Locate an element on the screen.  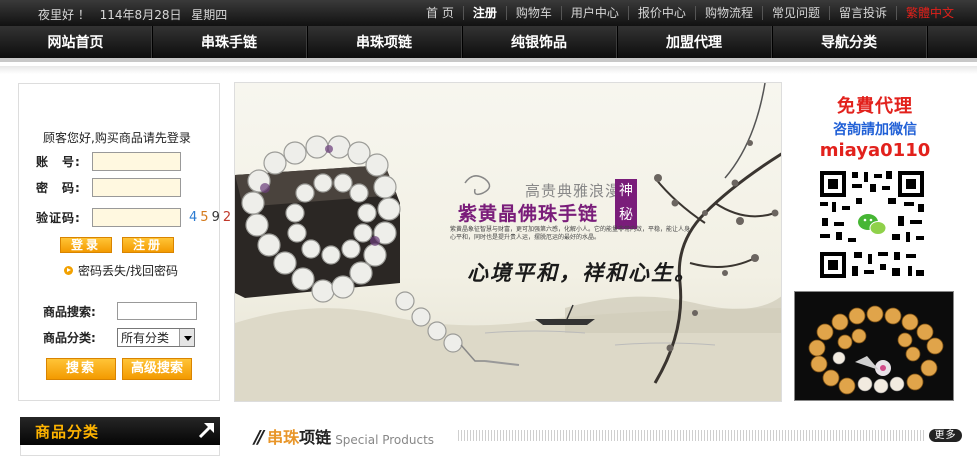
nav-item-bead-bracelet: 串珠手链 is located at coordinates (229, 42).